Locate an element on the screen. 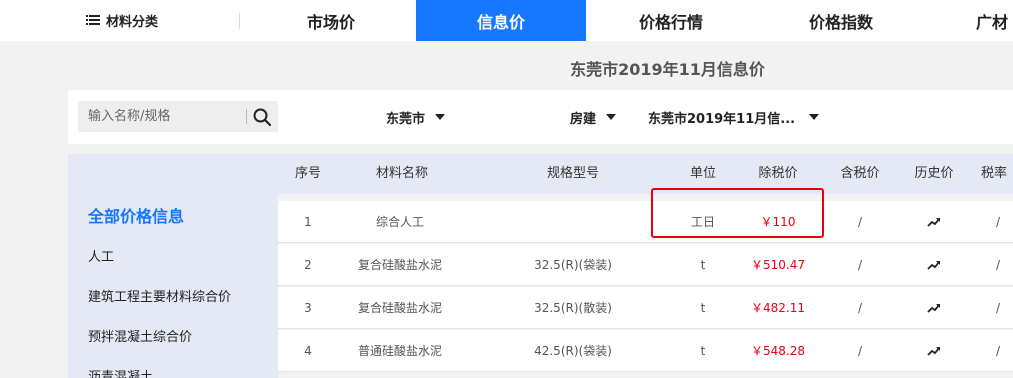 The height and width of the screenshot is (378, 1013). tab-price-trend: 价格行情 is located at coordinates (671, 20).